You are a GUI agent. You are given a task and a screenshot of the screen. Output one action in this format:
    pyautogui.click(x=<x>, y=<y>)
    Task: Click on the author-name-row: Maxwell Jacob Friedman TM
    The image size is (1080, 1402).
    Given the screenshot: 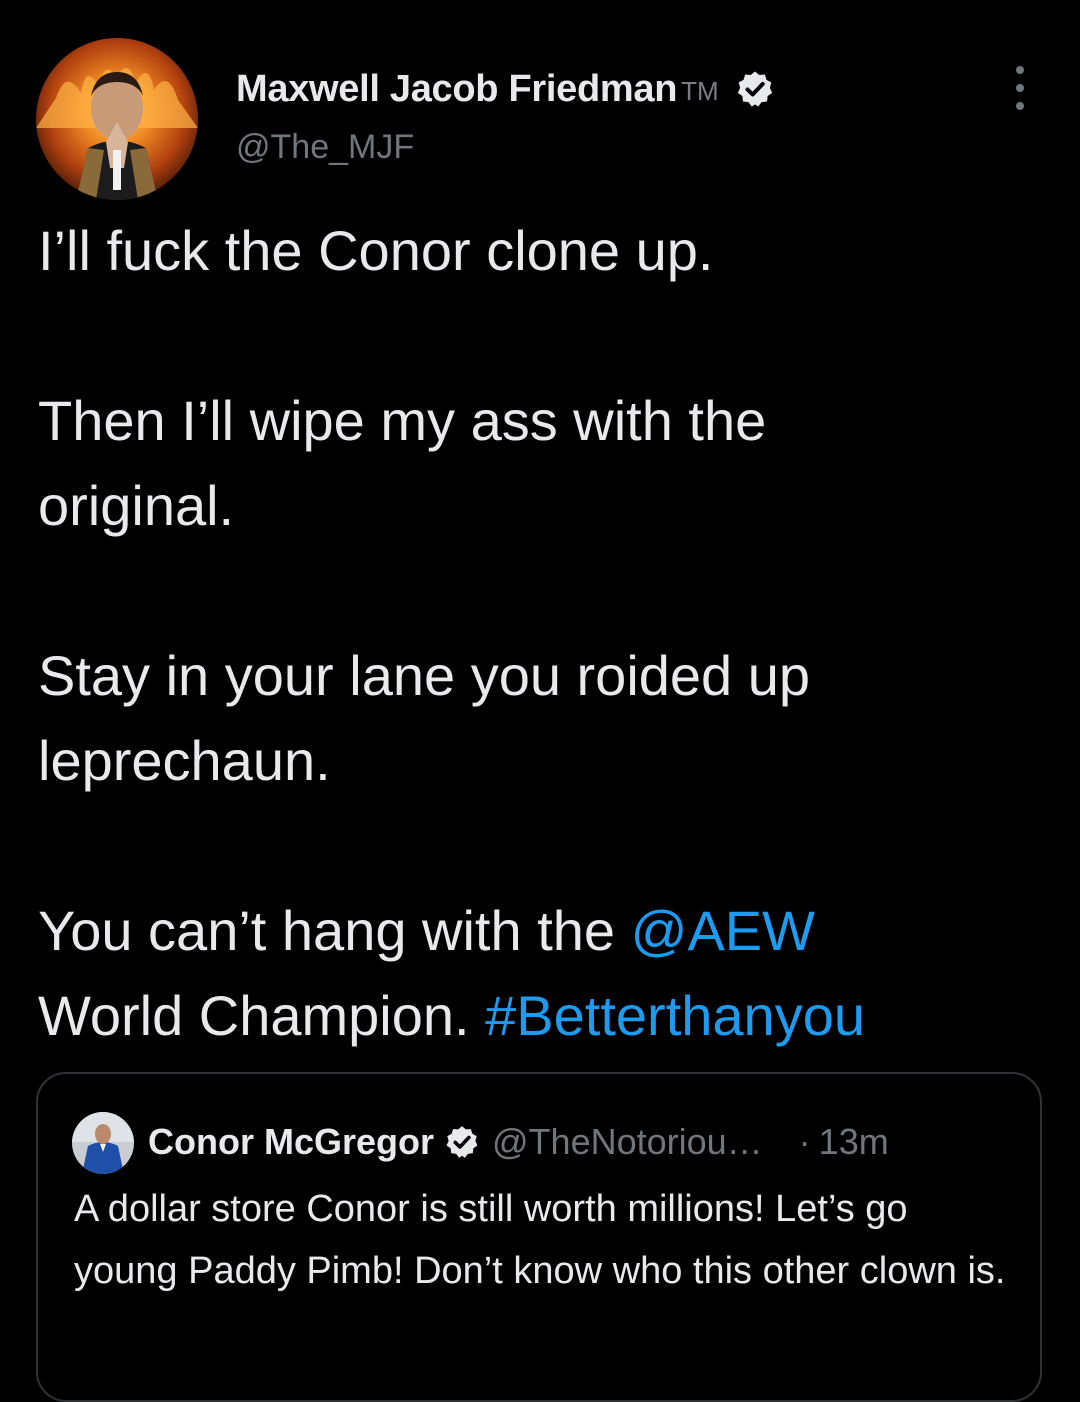 What is the action you would take?
    pyautogui.click(x=505, y=89)
    